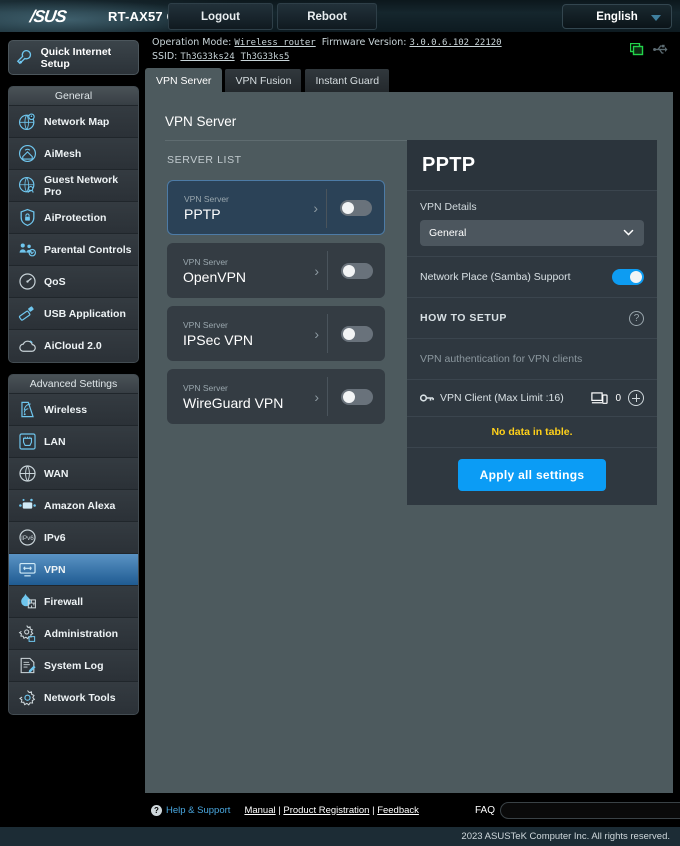 The height and width of the screenshot is (846, 680). Describe the element at coordinates (259, 810) in the screenshot. I see `manual-link: Manual` at that location.